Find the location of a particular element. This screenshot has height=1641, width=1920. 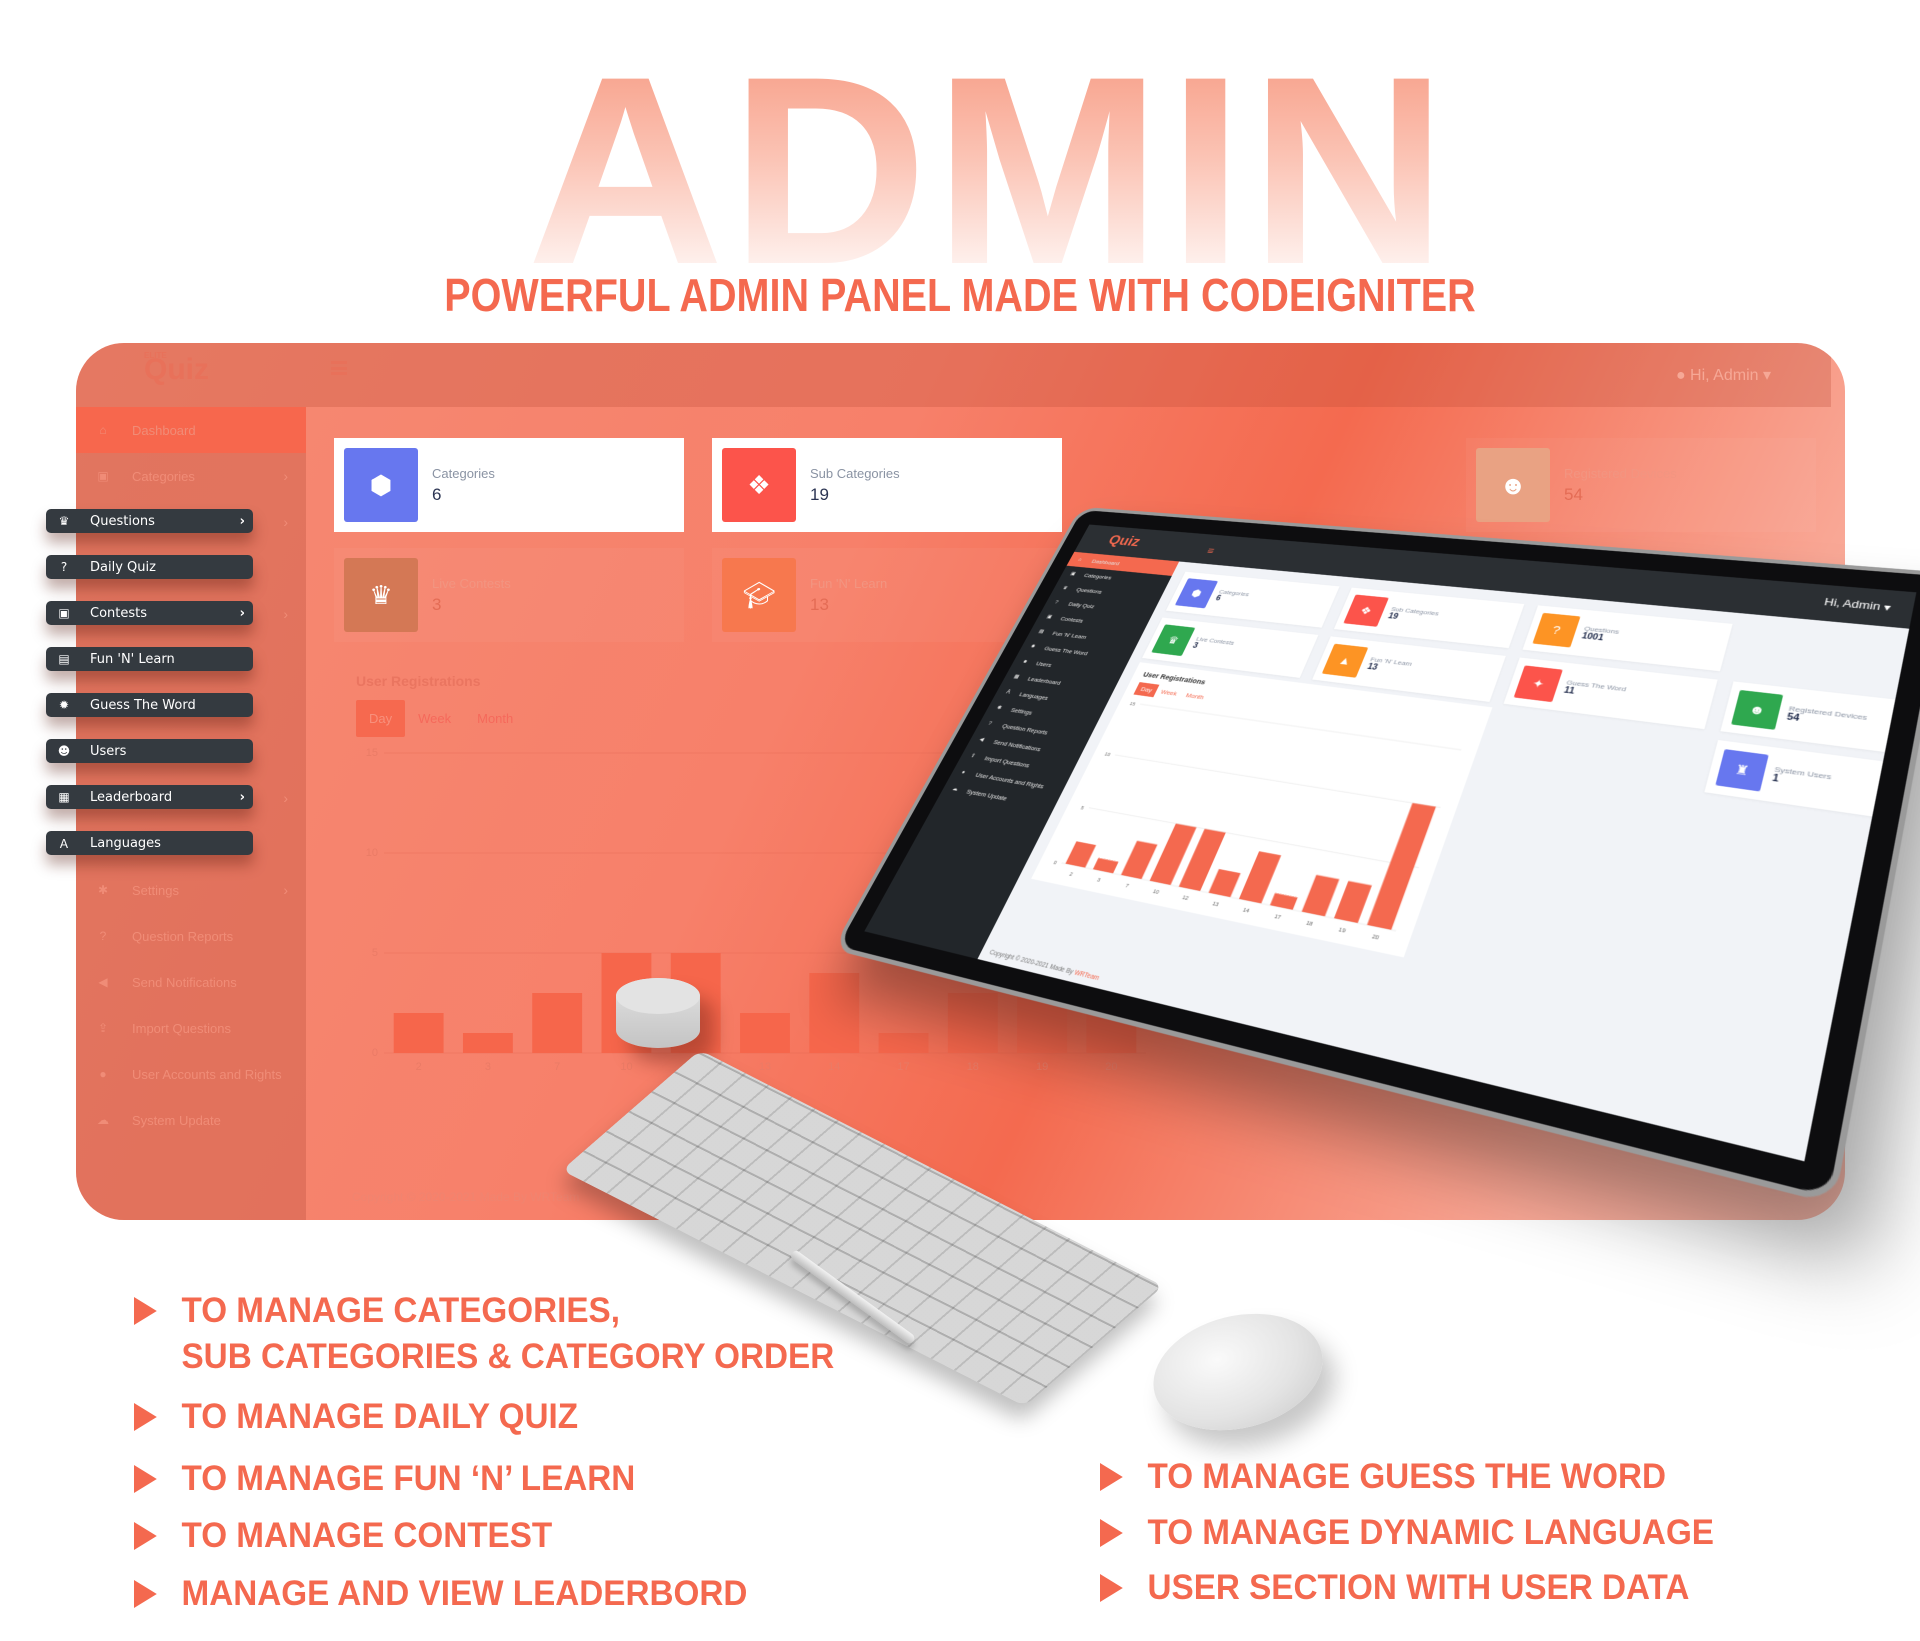

upload-icon: ⇪ is located at coordinates (103, 1028).